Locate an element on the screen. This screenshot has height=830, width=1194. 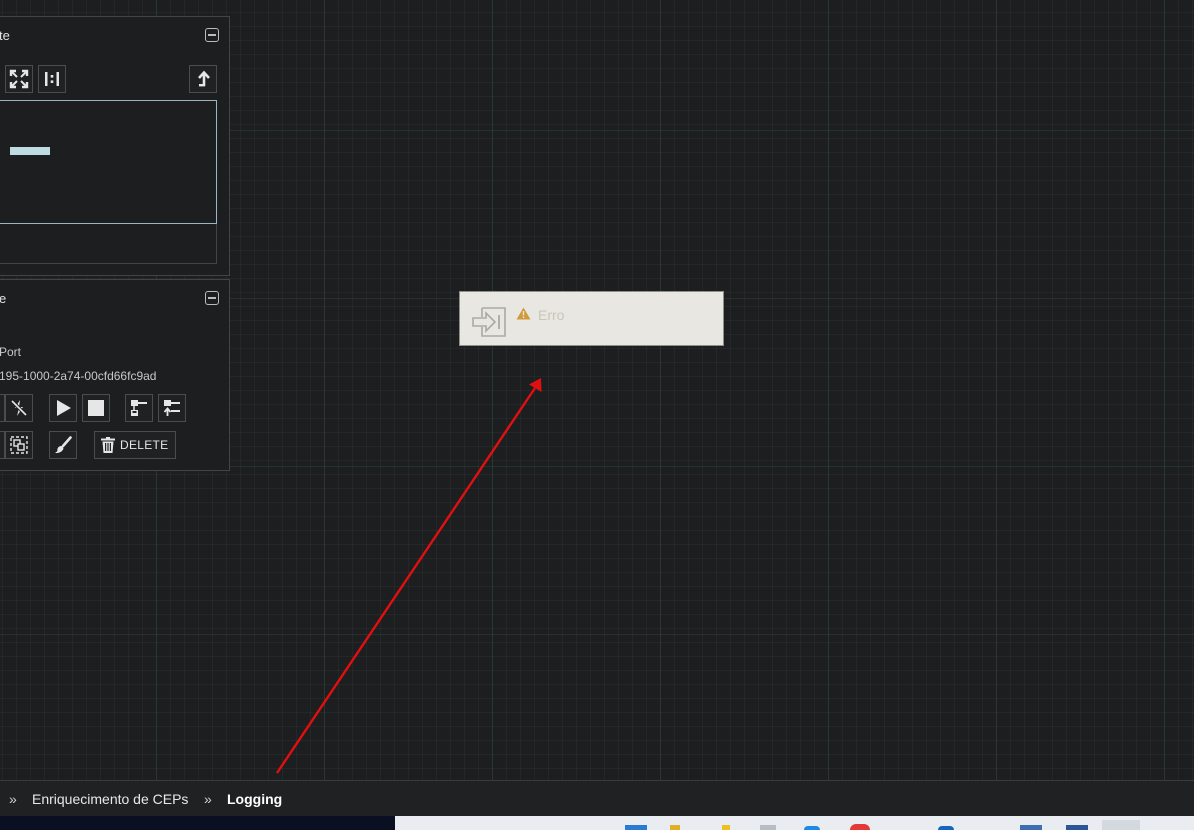
leave-group-icon is located at coordinates (204, 78).